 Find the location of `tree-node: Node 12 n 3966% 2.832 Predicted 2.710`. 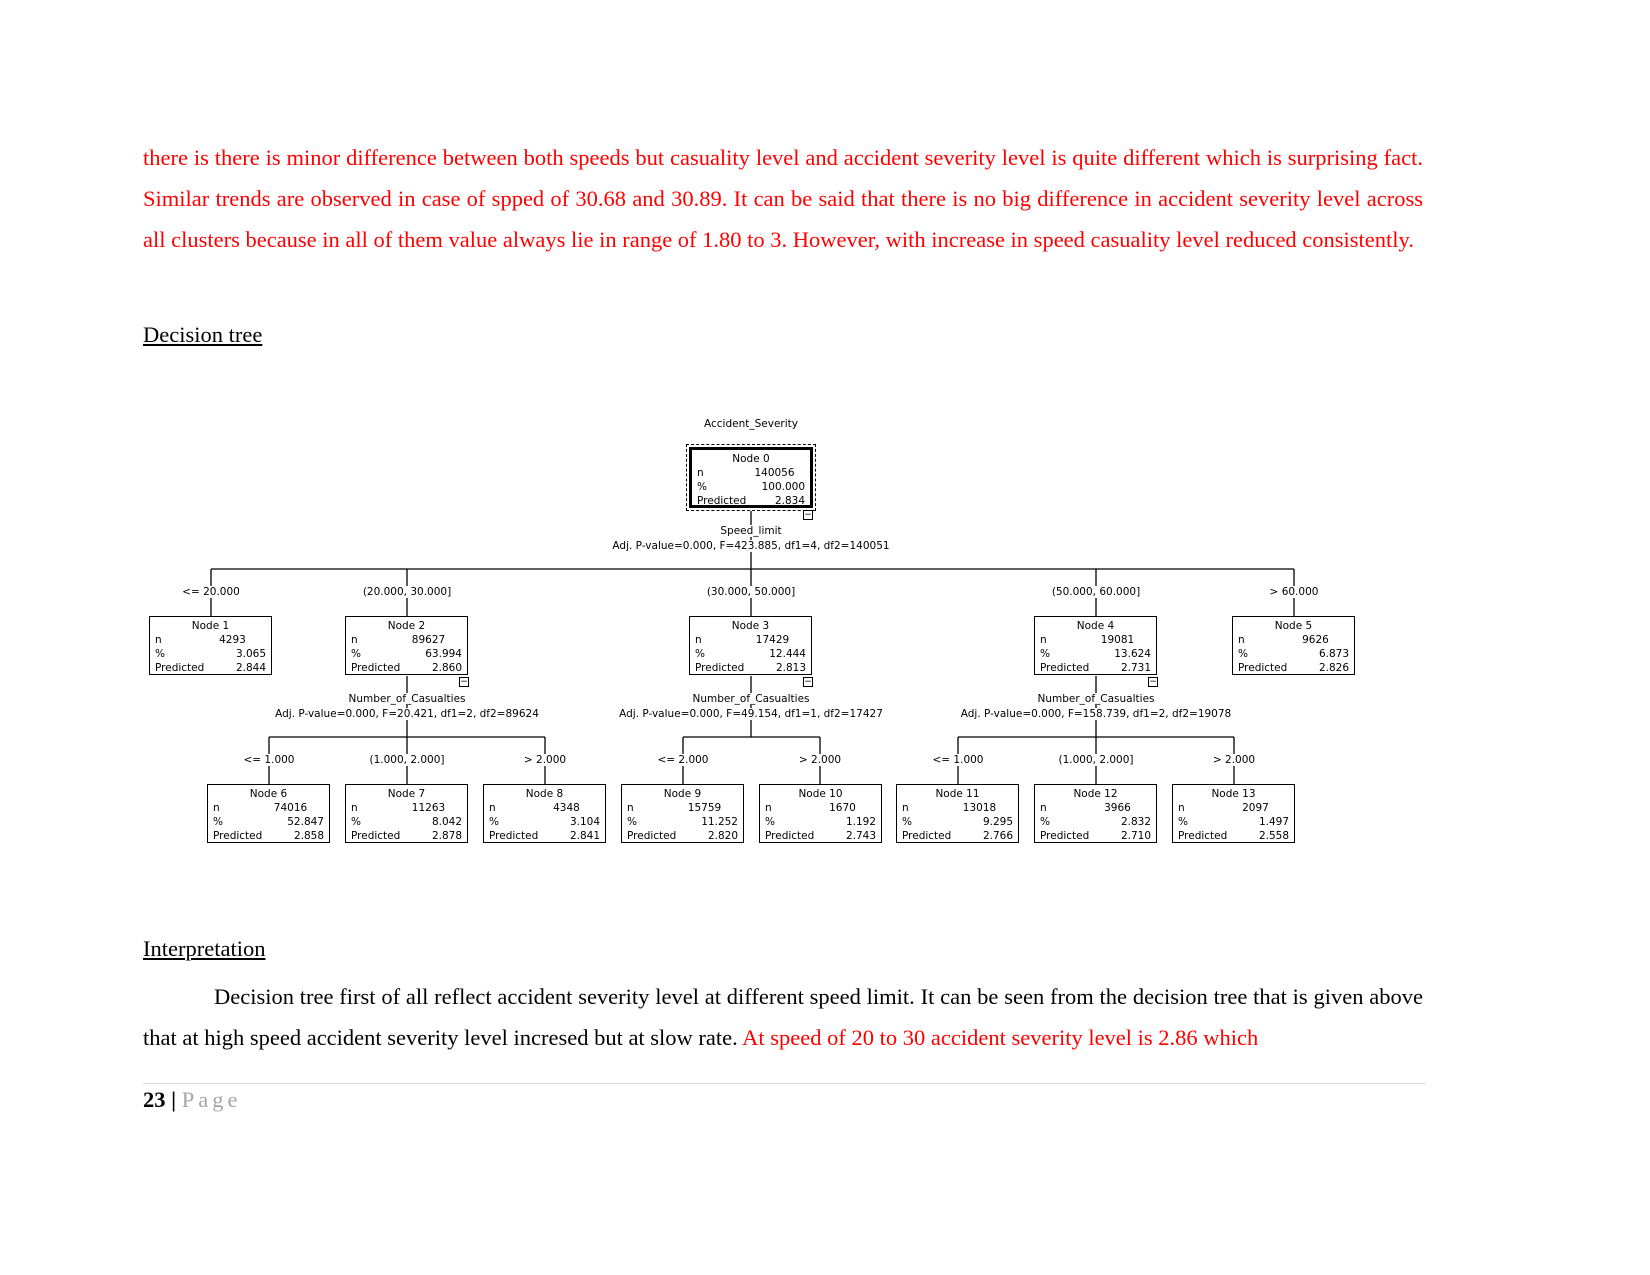

tree-node: Node 12 n 3966% 2.832 Predicted 2.710 is located at coordinates (1095, 813).